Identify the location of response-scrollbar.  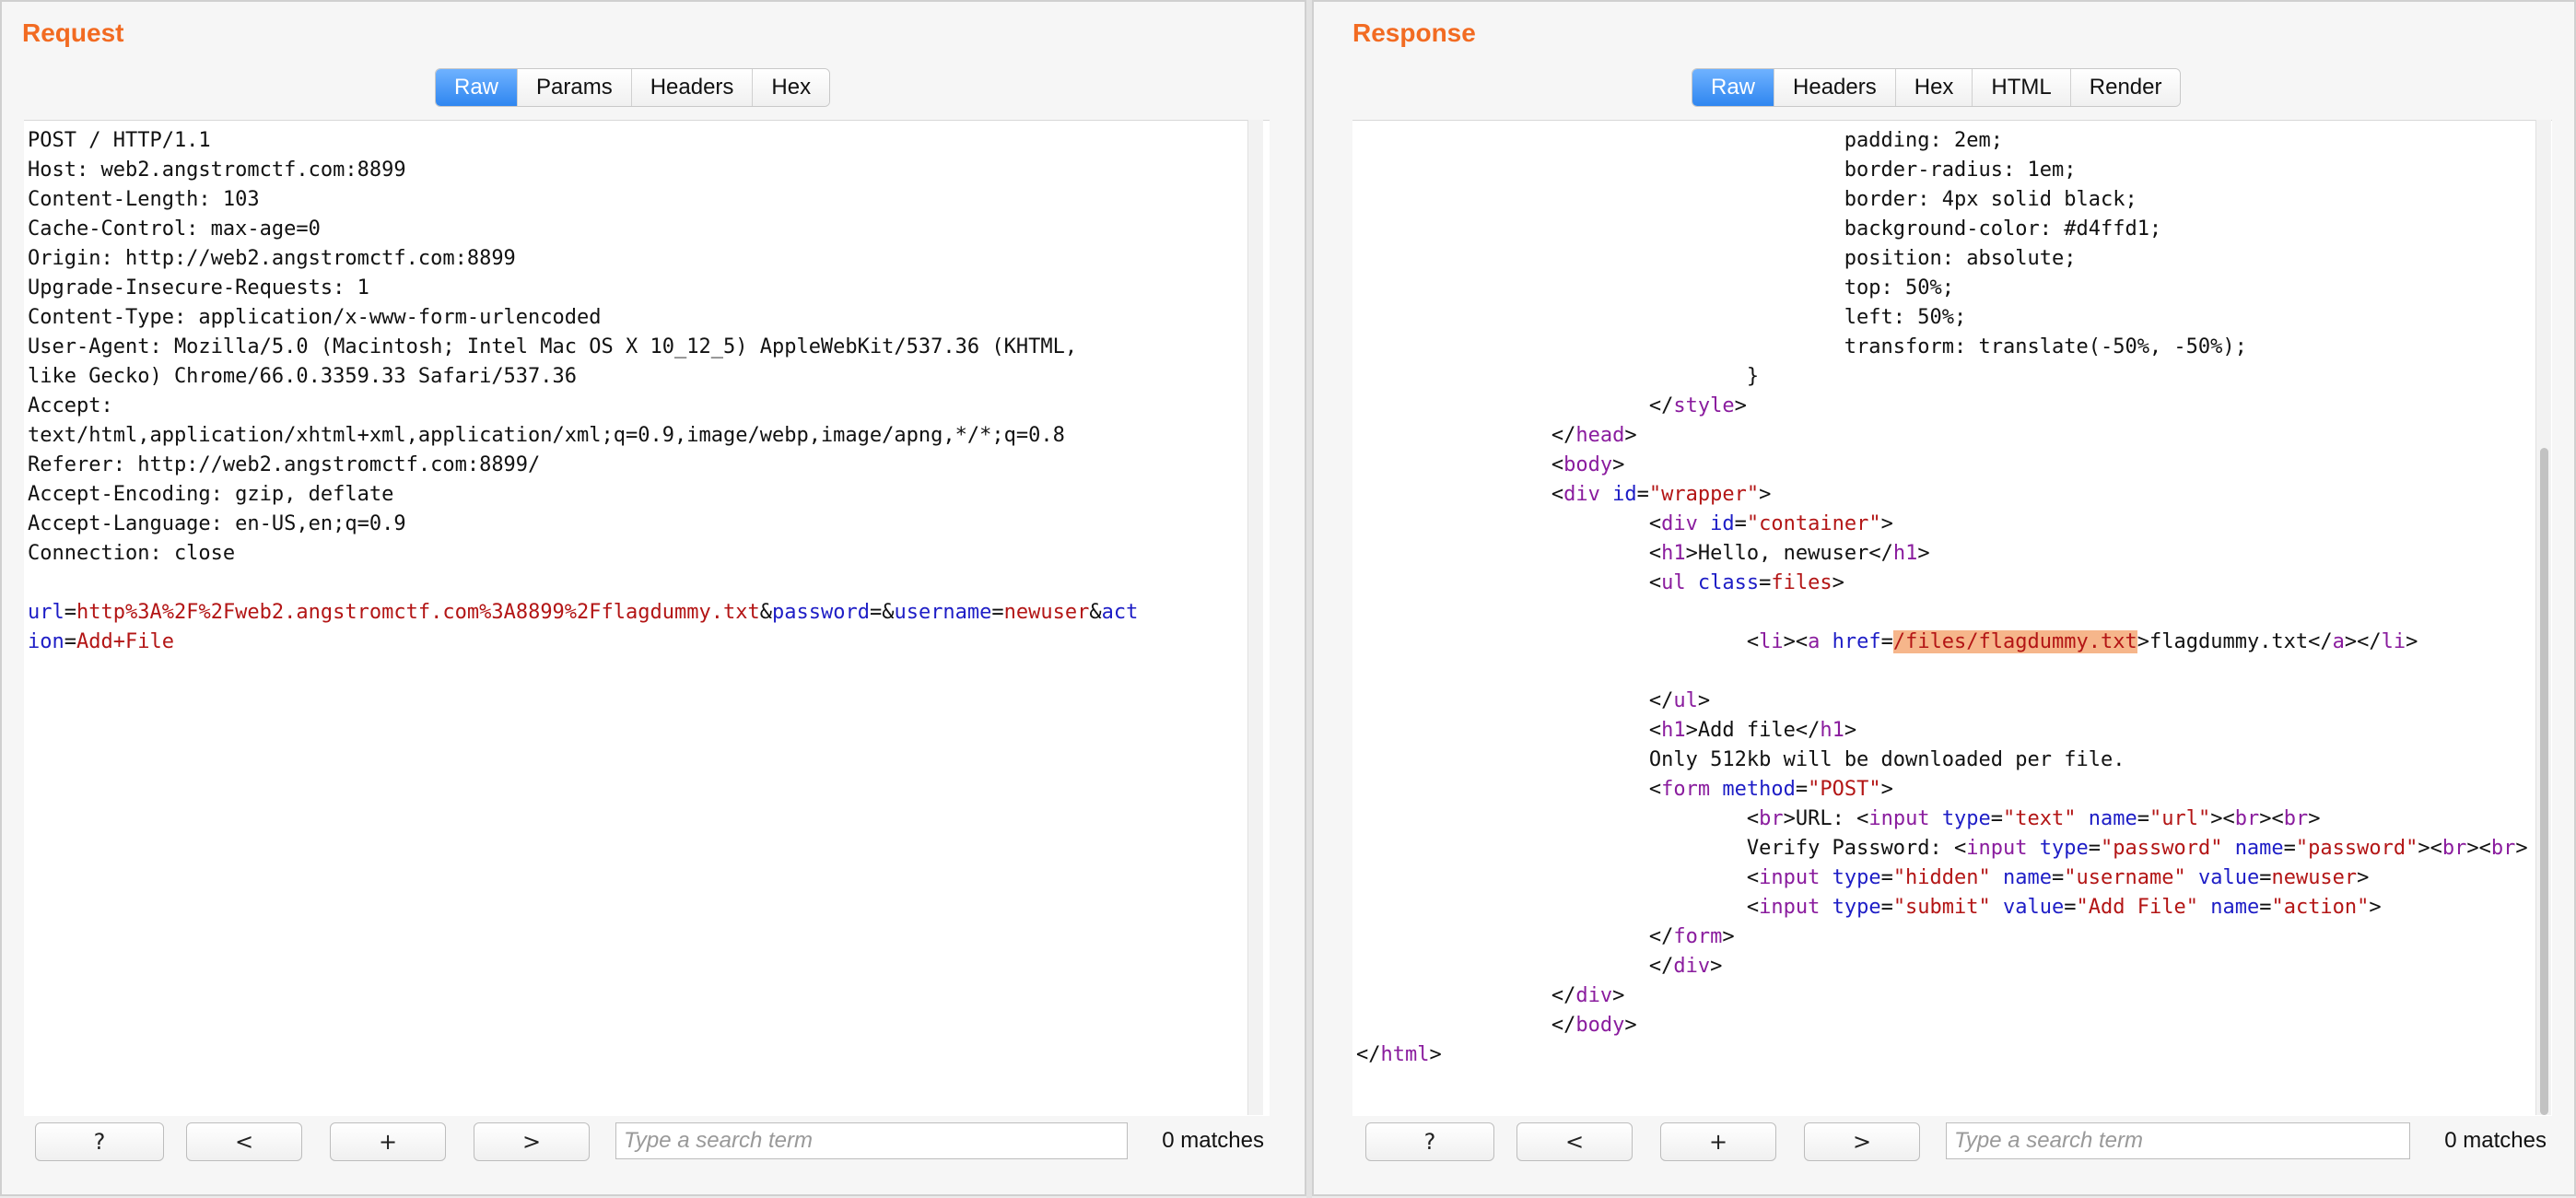
(2543, 618).